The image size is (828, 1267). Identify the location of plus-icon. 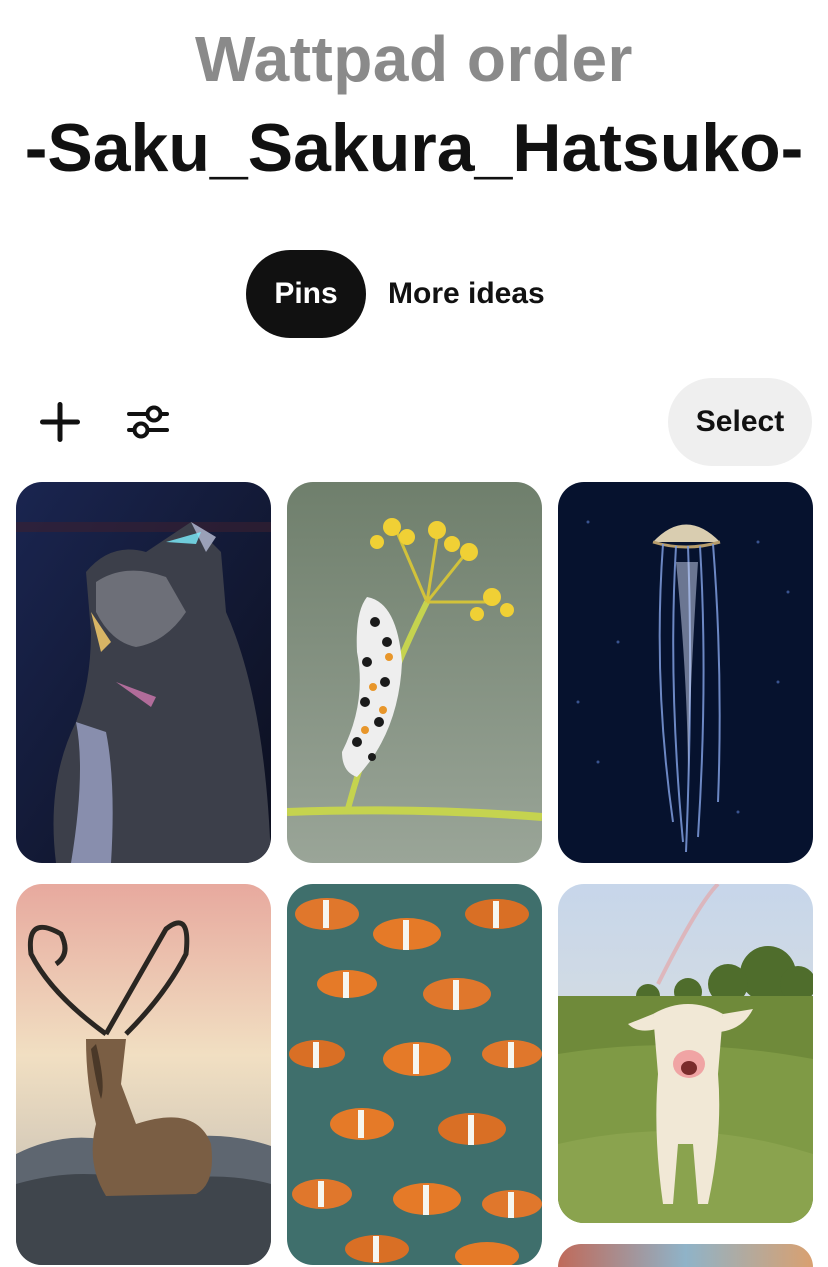
(60, 422).